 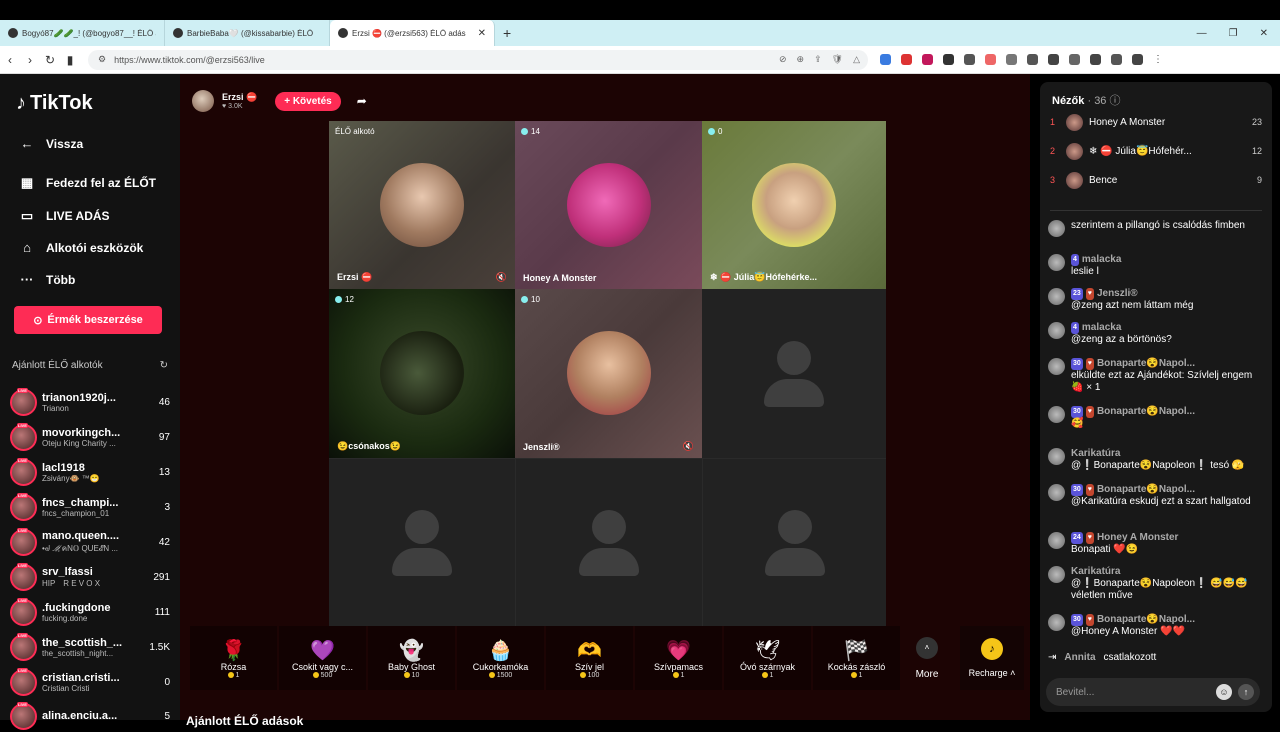 I want to click on close-window-icon: ✕, so click(x=1264, y=33).